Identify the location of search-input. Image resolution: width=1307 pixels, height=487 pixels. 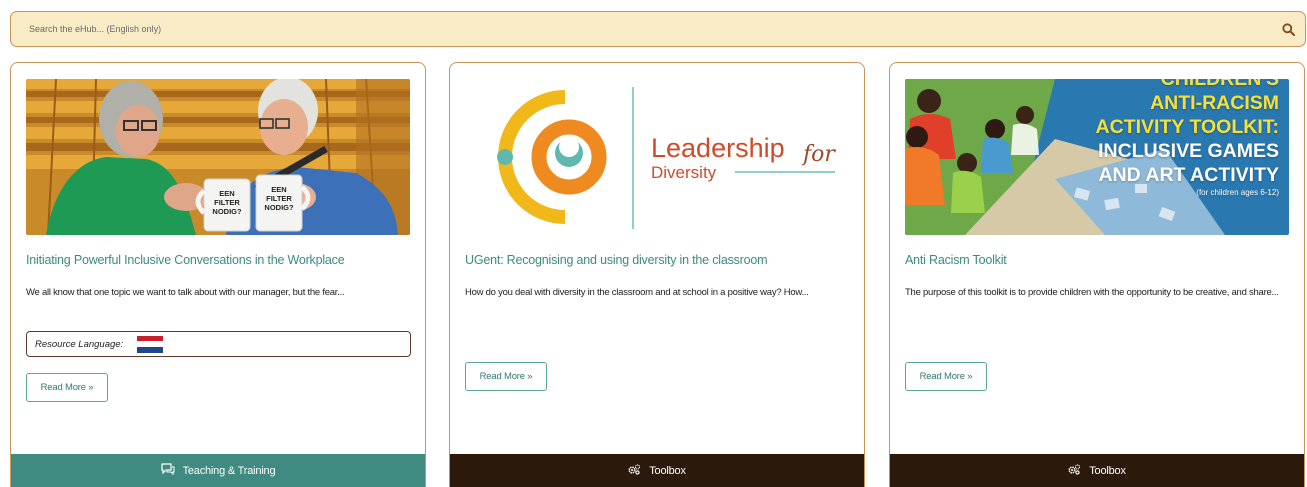
(654, 29).